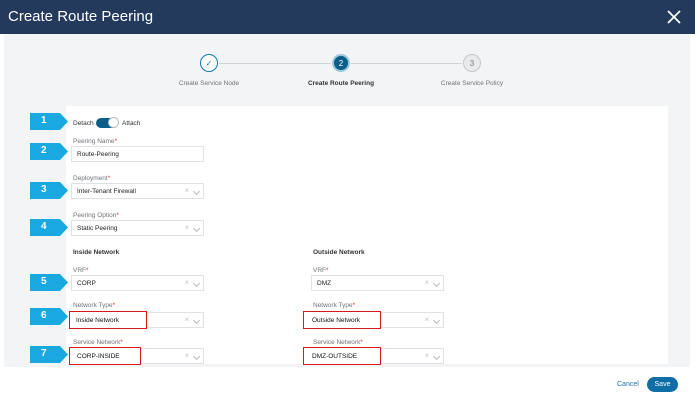 Image resolution: width=695 pixels, height=400 pixels. Describe the element at coordinates (98, 356) in the screenshot. I see `inside-service-network-value: CORP-INSIDE` at that location.